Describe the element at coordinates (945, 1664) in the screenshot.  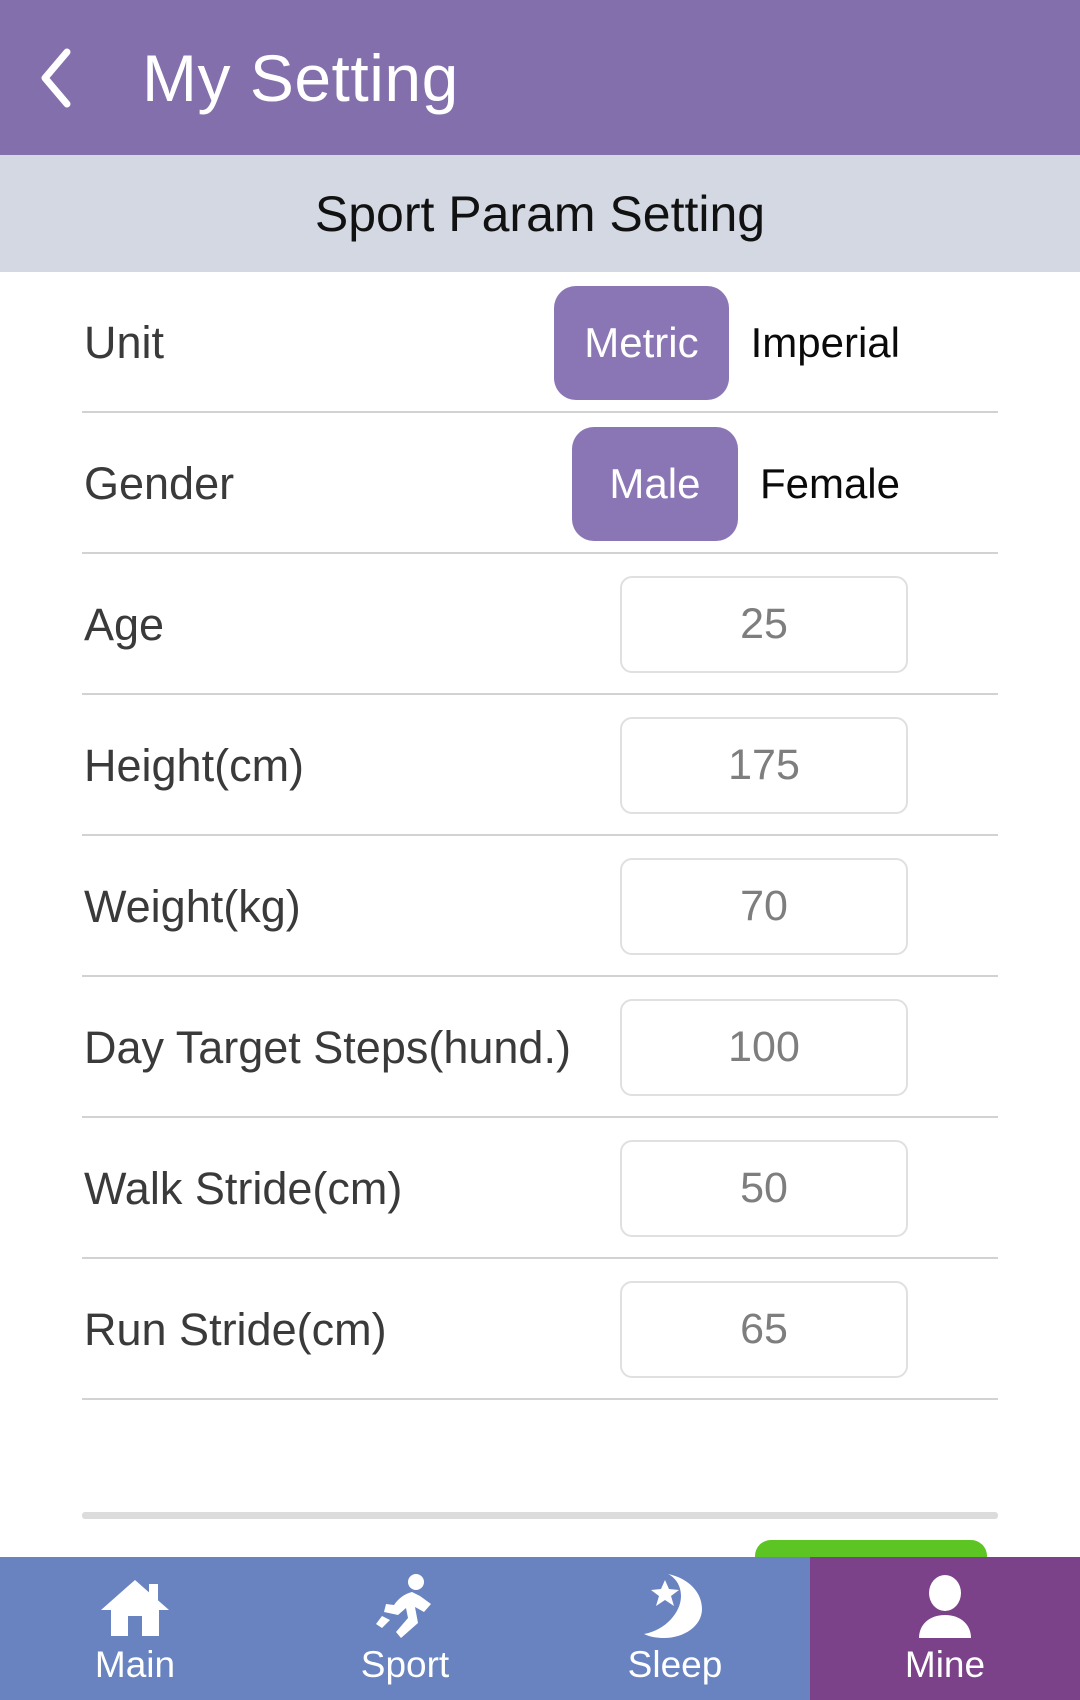
I see `nav-label-mine: Mine` at that location.